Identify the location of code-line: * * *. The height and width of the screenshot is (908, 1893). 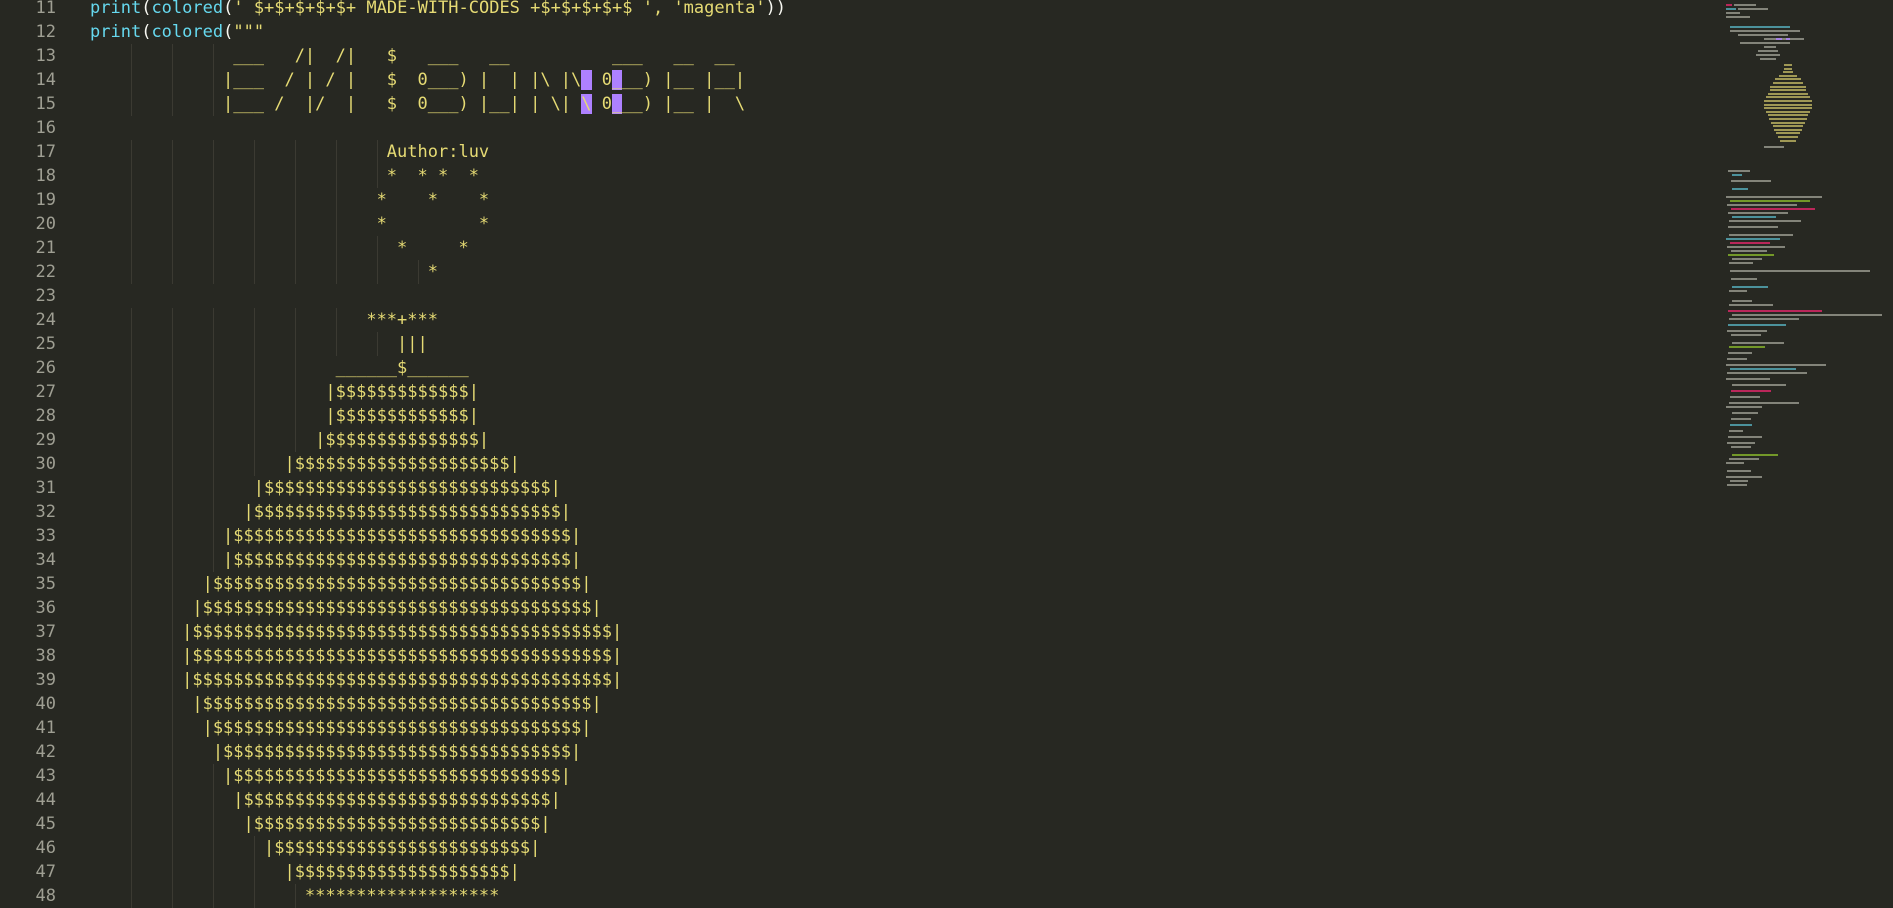
(290, 200).